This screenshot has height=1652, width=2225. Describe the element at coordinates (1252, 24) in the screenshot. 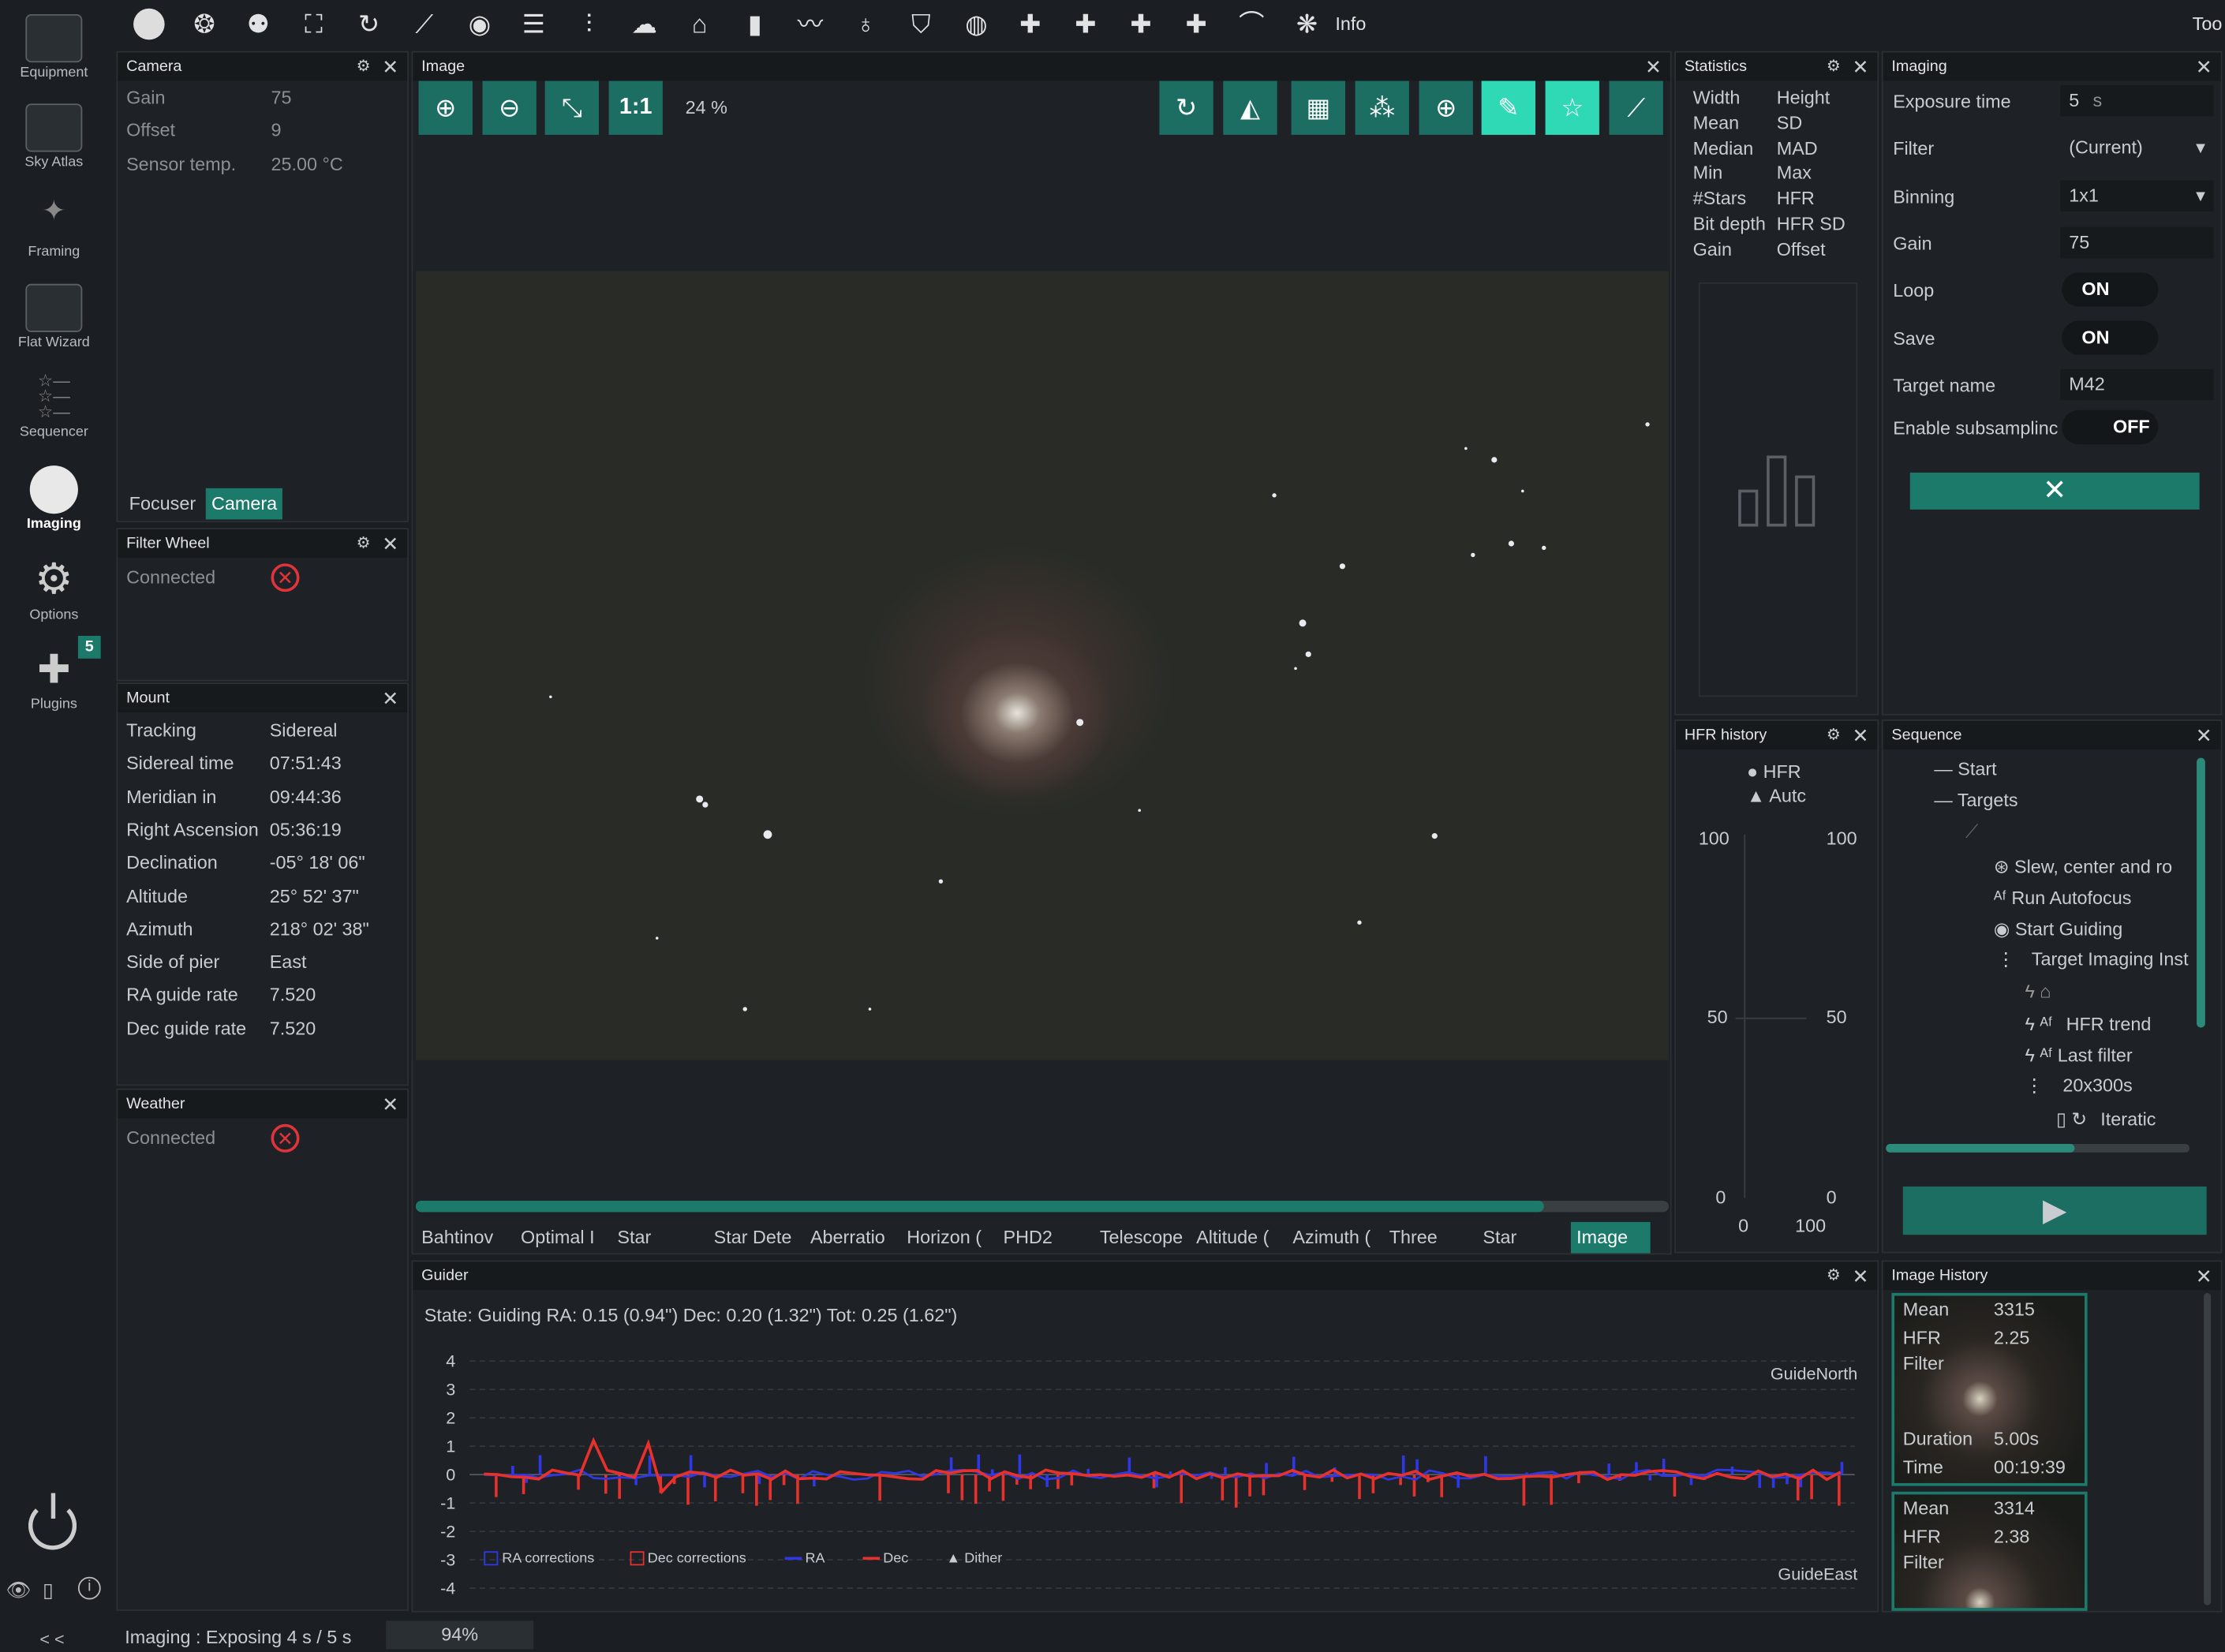

I see `horizon-icon: ⌒` at that location.